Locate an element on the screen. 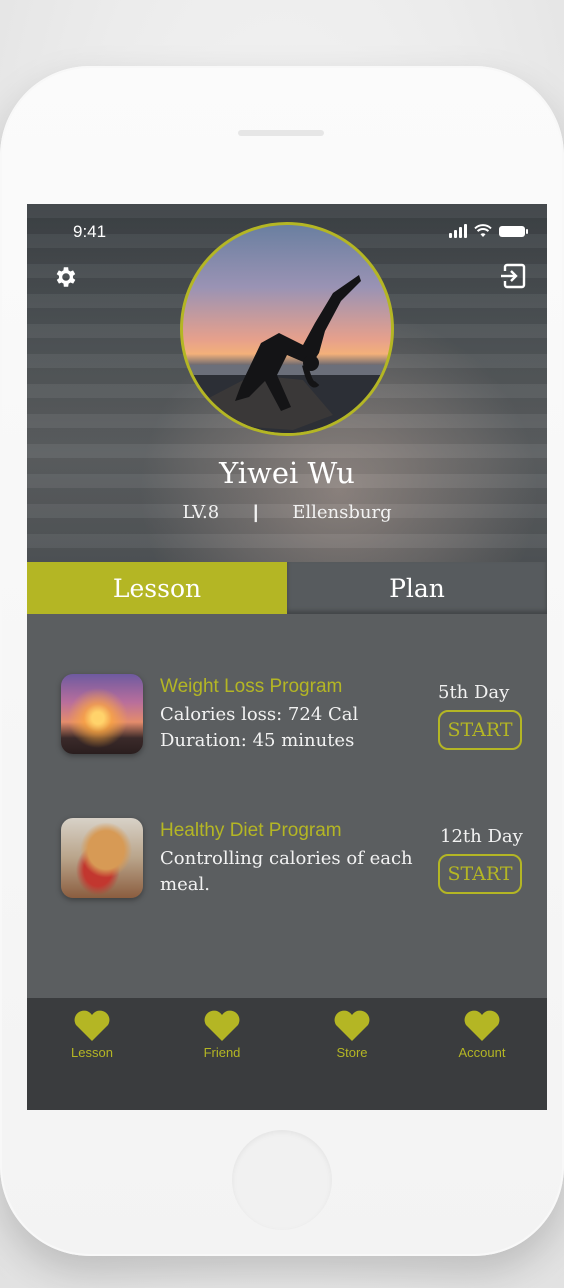 The width and height of the screenshot is (564, 1288). nav-label: Lesson is located at coordinates (92, 1052).